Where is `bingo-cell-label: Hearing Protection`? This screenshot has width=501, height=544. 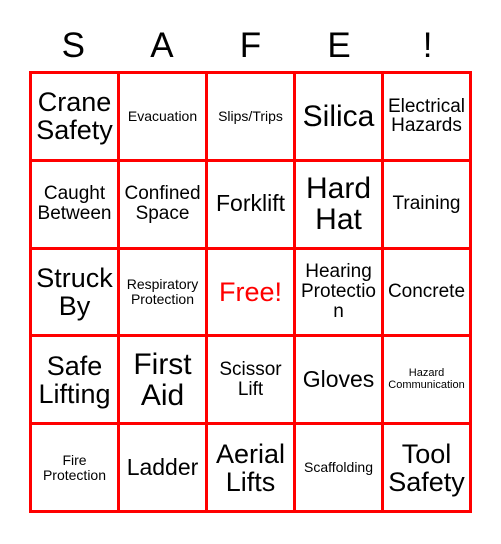
bingo-cell-label: Hearing Protection is located at coordinates (338, 291).